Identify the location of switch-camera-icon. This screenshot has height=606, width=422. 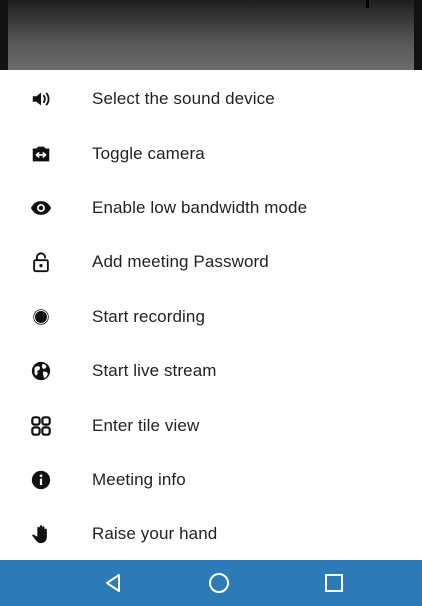
(41, 154).